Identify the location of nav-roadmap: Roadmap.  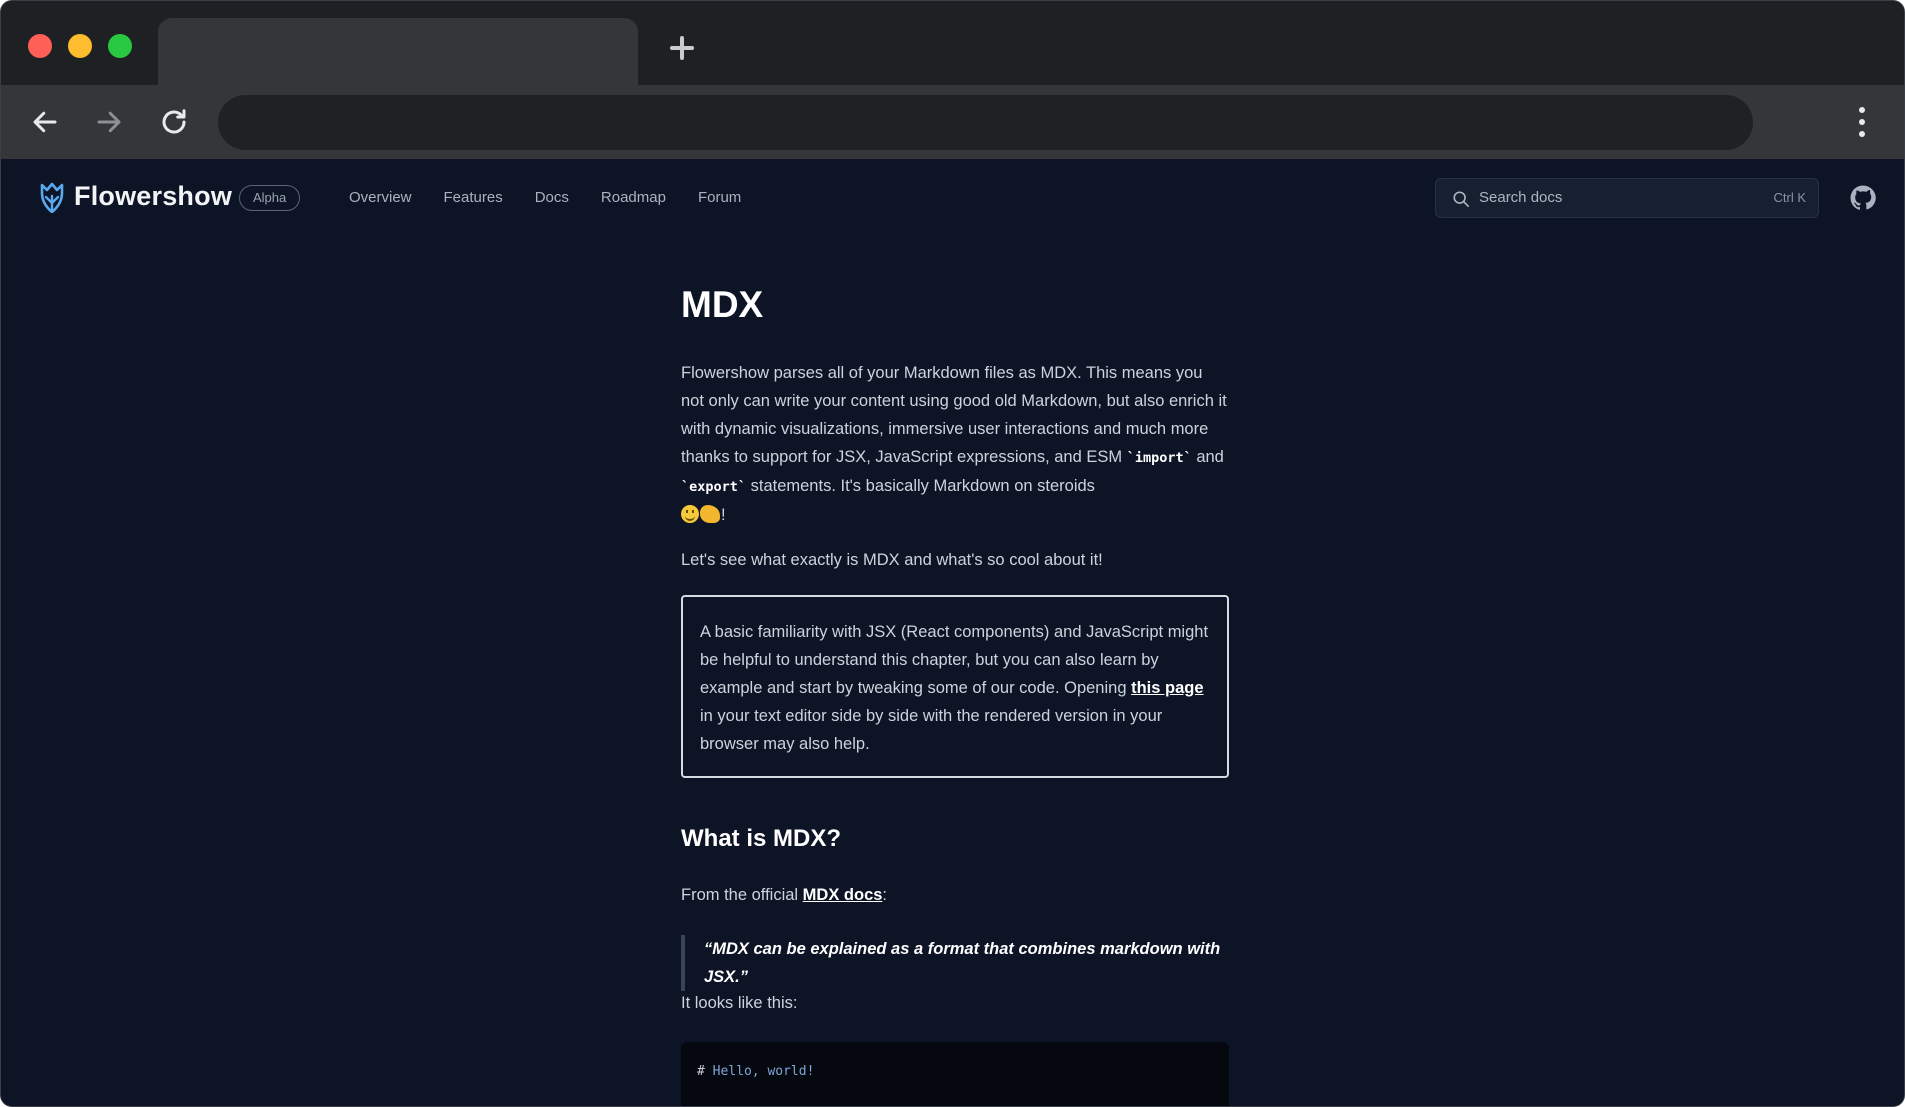
(633, 197).